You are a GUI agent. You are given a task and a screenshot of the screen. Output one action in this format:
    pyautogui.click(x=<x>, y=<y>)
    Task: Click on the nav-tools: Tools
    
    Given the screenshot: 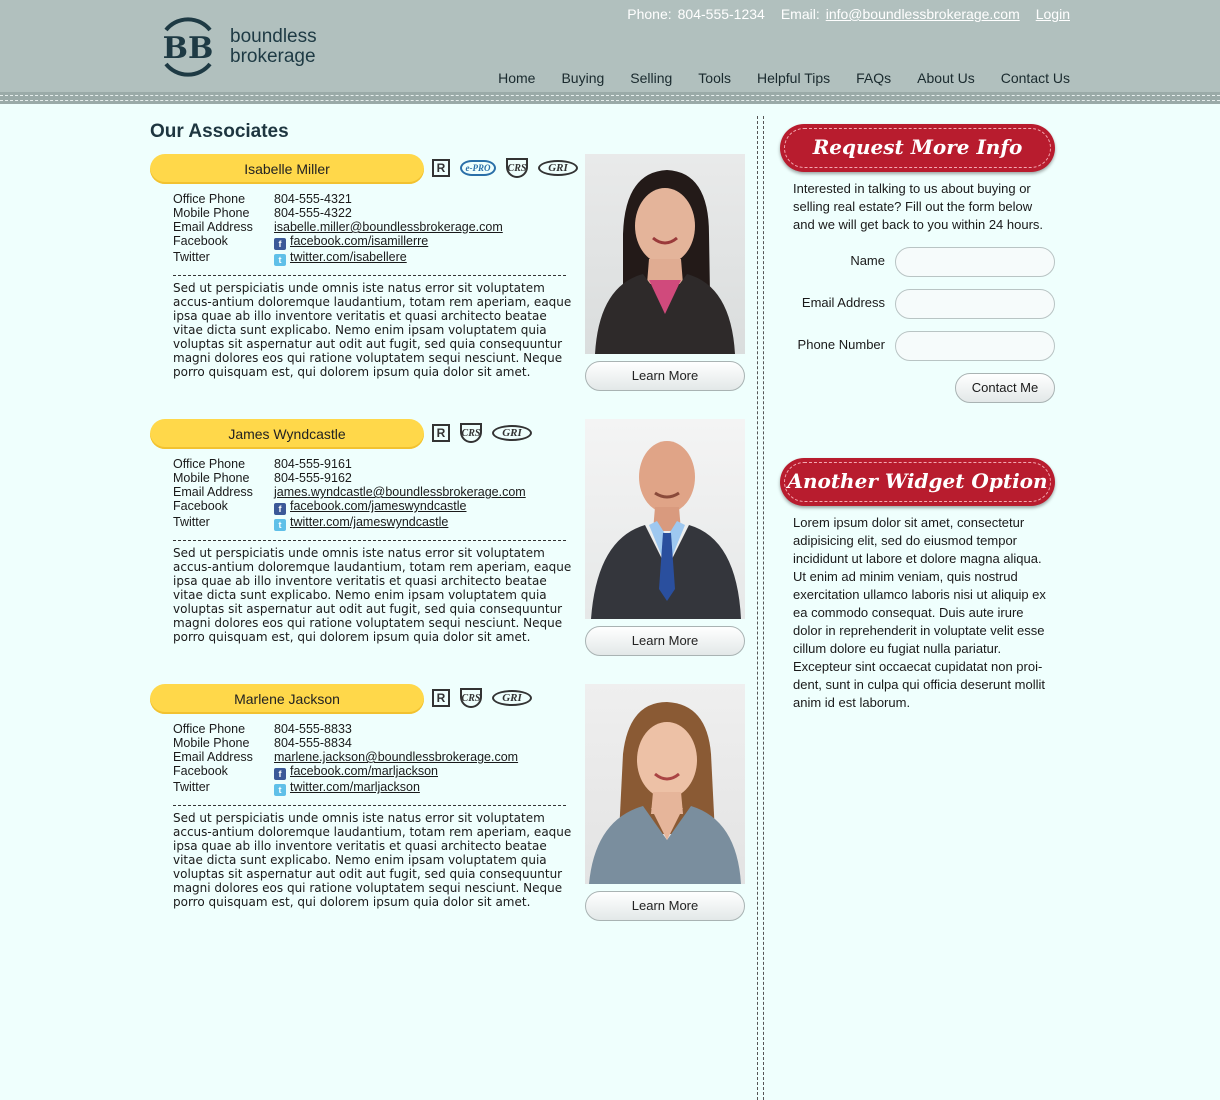 What is the action you would take?
    pyautogui.click(x=714, y=78)
    